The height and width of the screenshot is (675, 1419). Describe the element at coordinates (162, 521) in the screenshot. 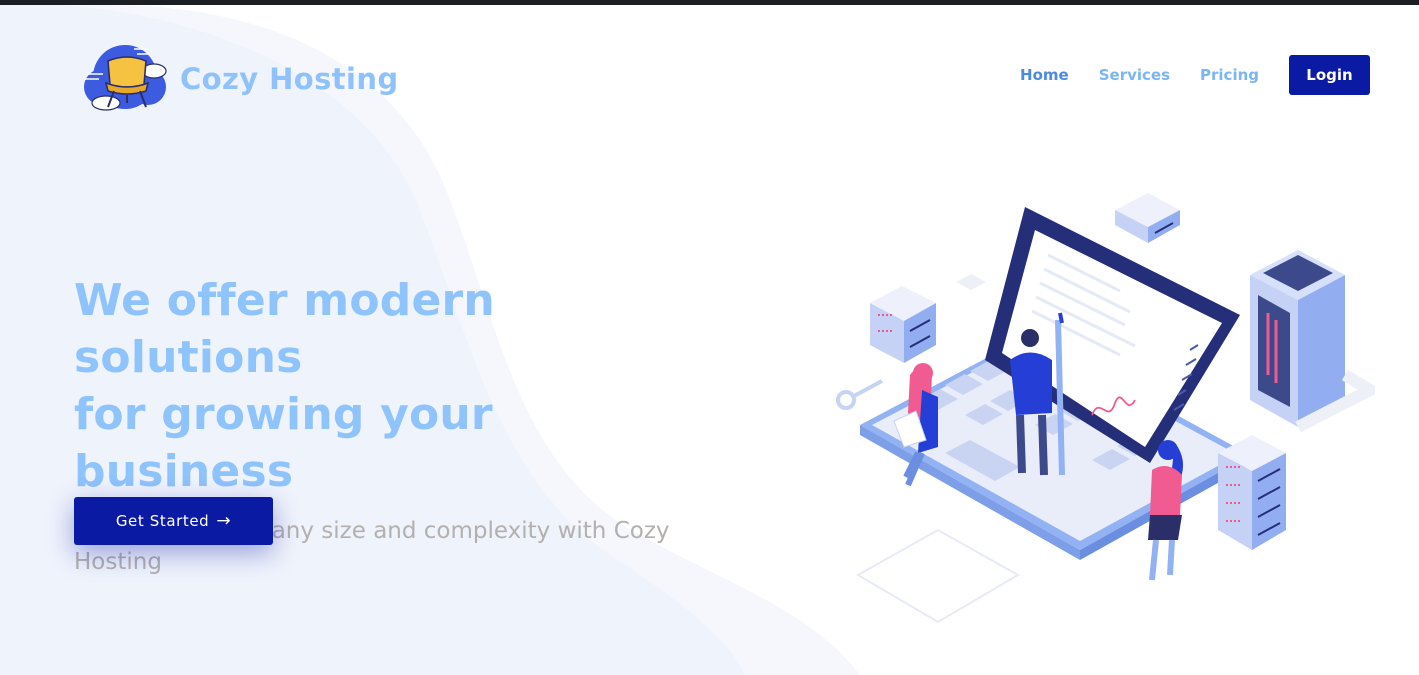

I see `get-started-label: Get Started` at that location.